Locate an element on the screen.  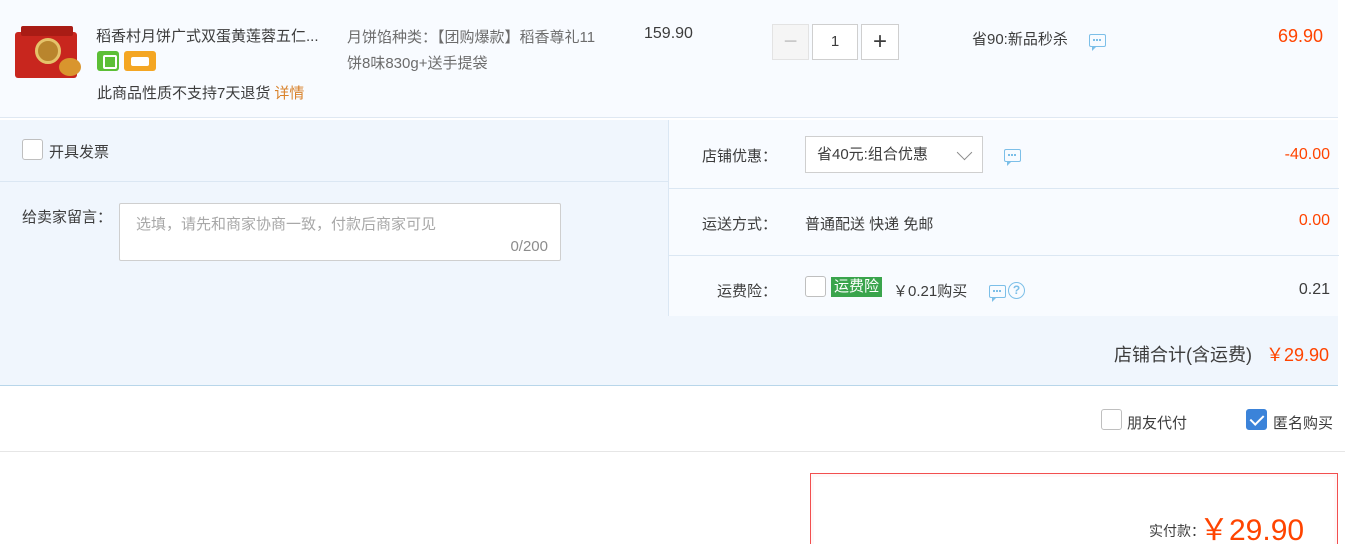
invoice-checkbox is located at coordinates (32, 149).